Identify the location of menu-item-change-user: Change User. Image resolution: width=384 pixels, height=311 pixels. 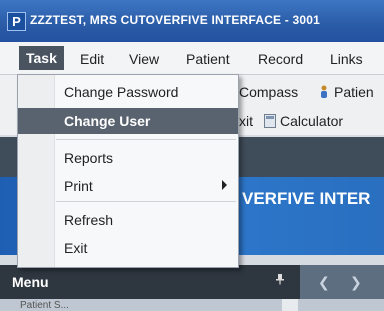
(128, 121).